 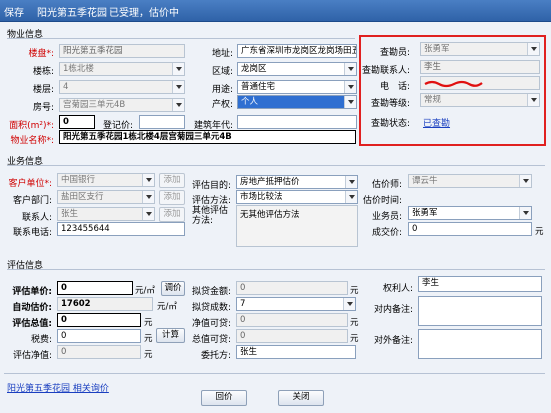 What do you see at coordinates (14, 11) in the screenshot?
I see `save-button: 保存` at bounding box center [14, 11].